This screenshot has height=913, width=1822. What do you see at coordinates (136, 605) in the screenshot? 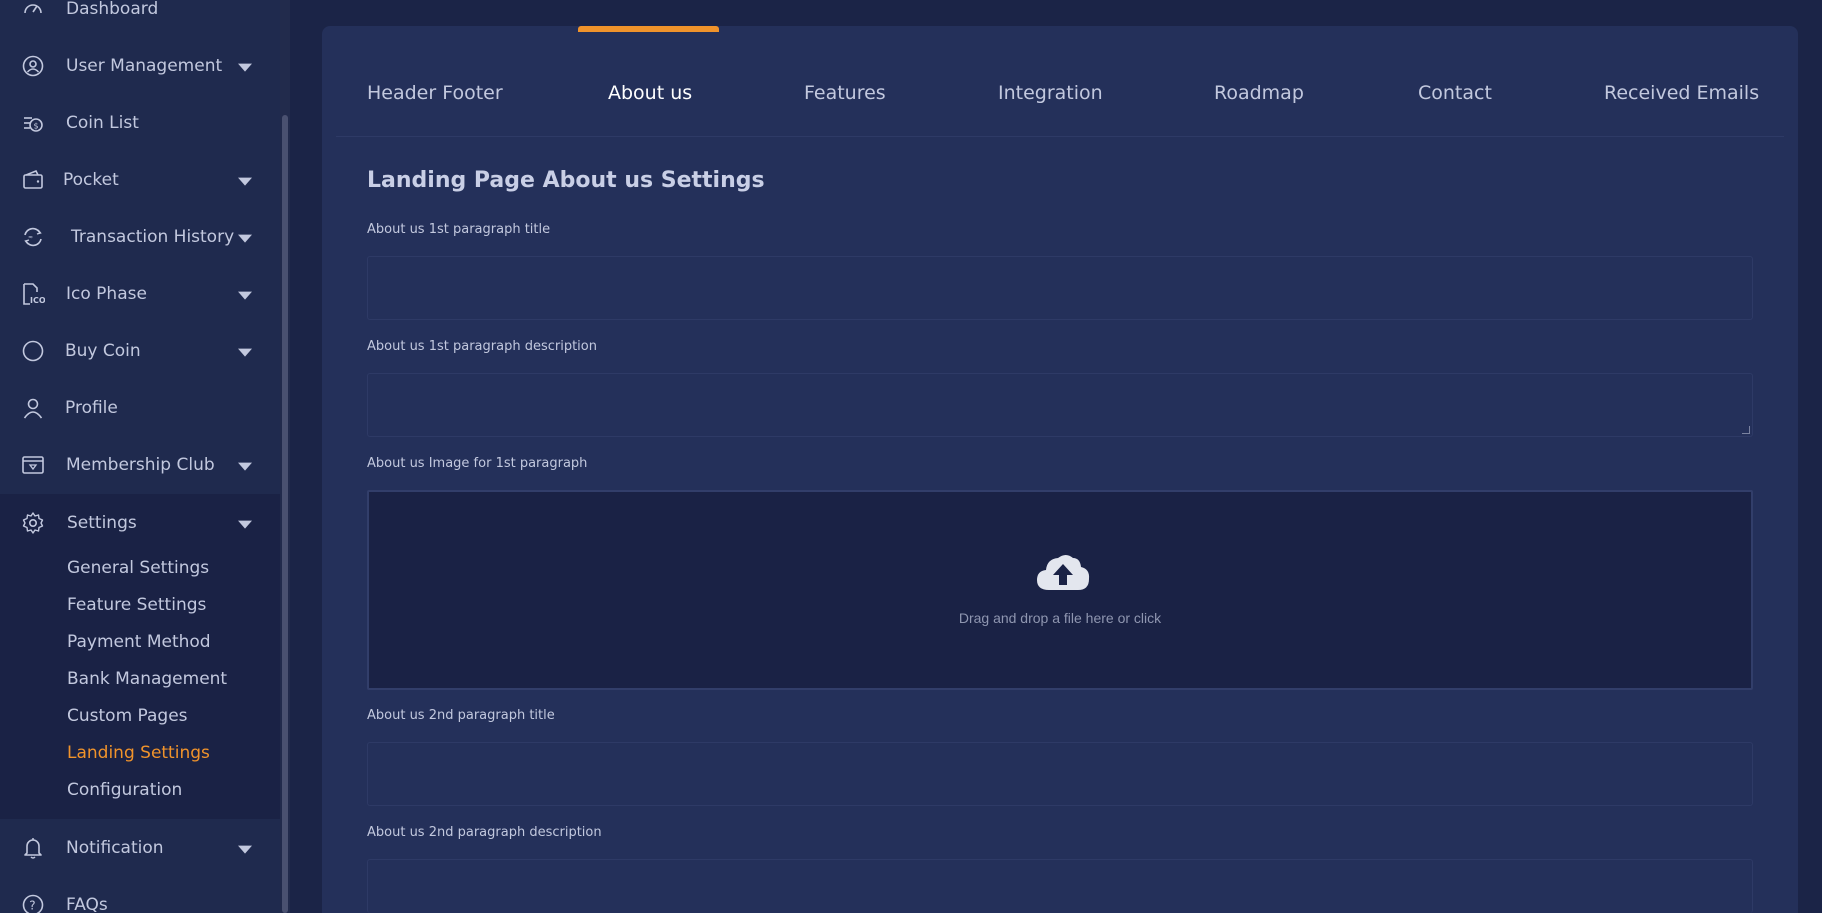
I see `settings-sub-feature-settings: Feature Settings` at bounding box center [136, 605].